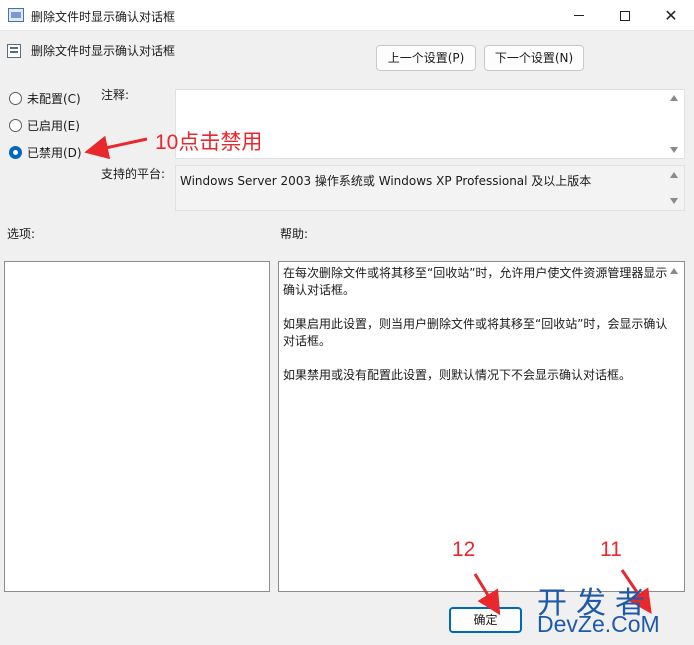 The height and width of the screenshot is (645, 694). What do you see at coordinates (598, 624) in the screenshot?
I see `watermark-line2: DevZe.CoM` at bounding box center [598, 624].